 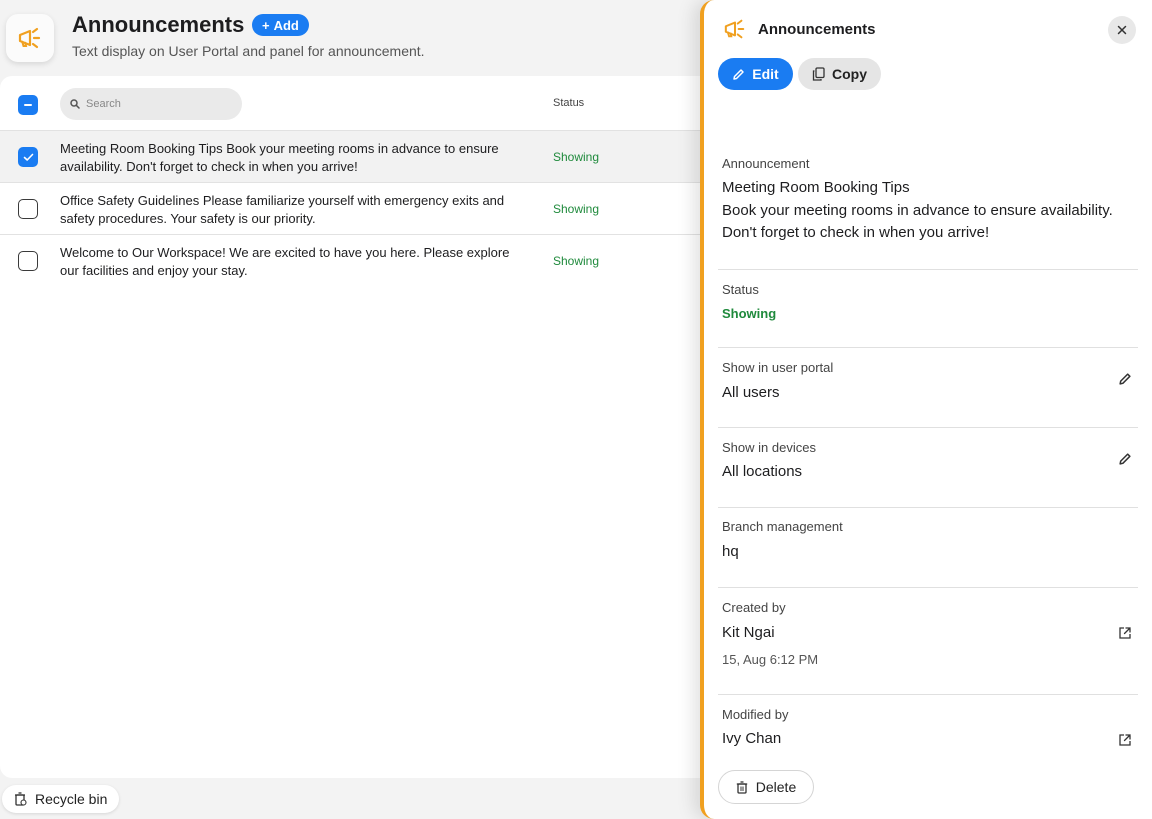 What do you see at coordinates (816, 187) in the screenshot?
I see `announcement-title: Meeting Room Booking Tips` at bounding box center [816, 187].